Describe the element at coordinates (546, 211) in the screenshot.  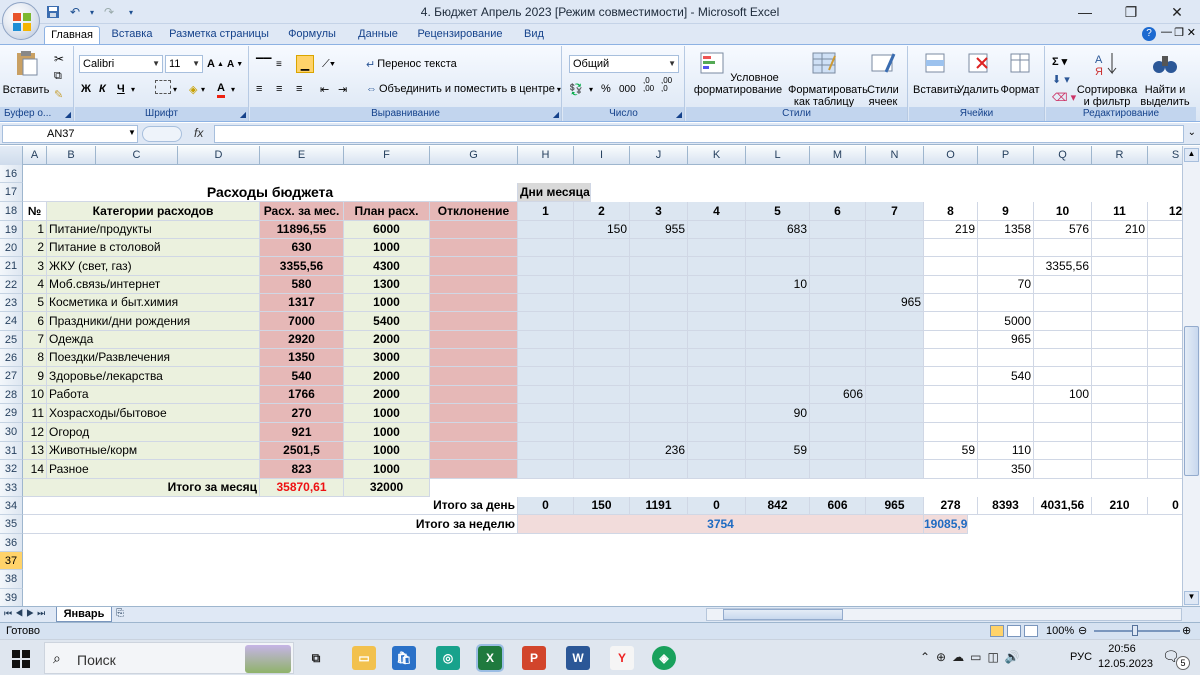
I see `header-day: 1` at that location.